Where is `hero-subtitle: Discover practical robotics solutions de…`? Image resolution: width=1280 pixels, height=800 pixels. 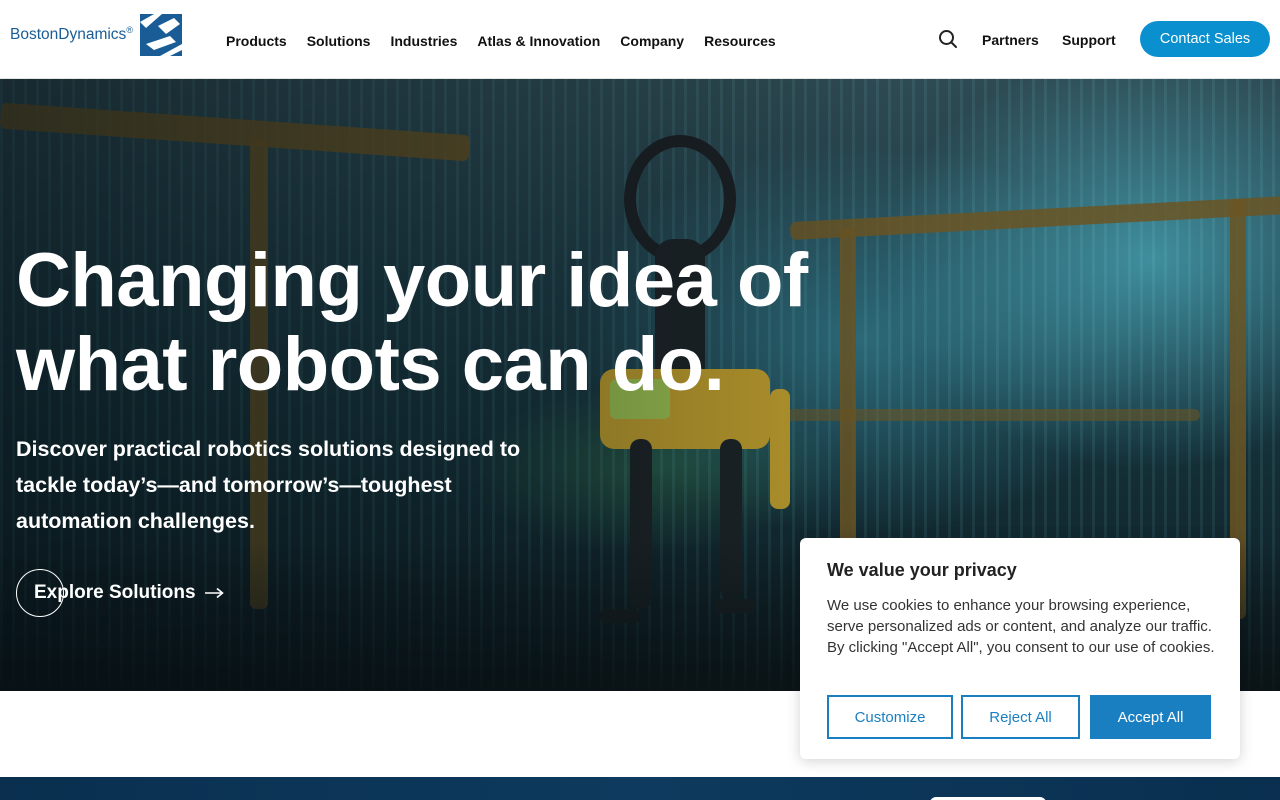 hero-subtitle: Discover practical robotics solutions de… is located at coordinates (268, 485).